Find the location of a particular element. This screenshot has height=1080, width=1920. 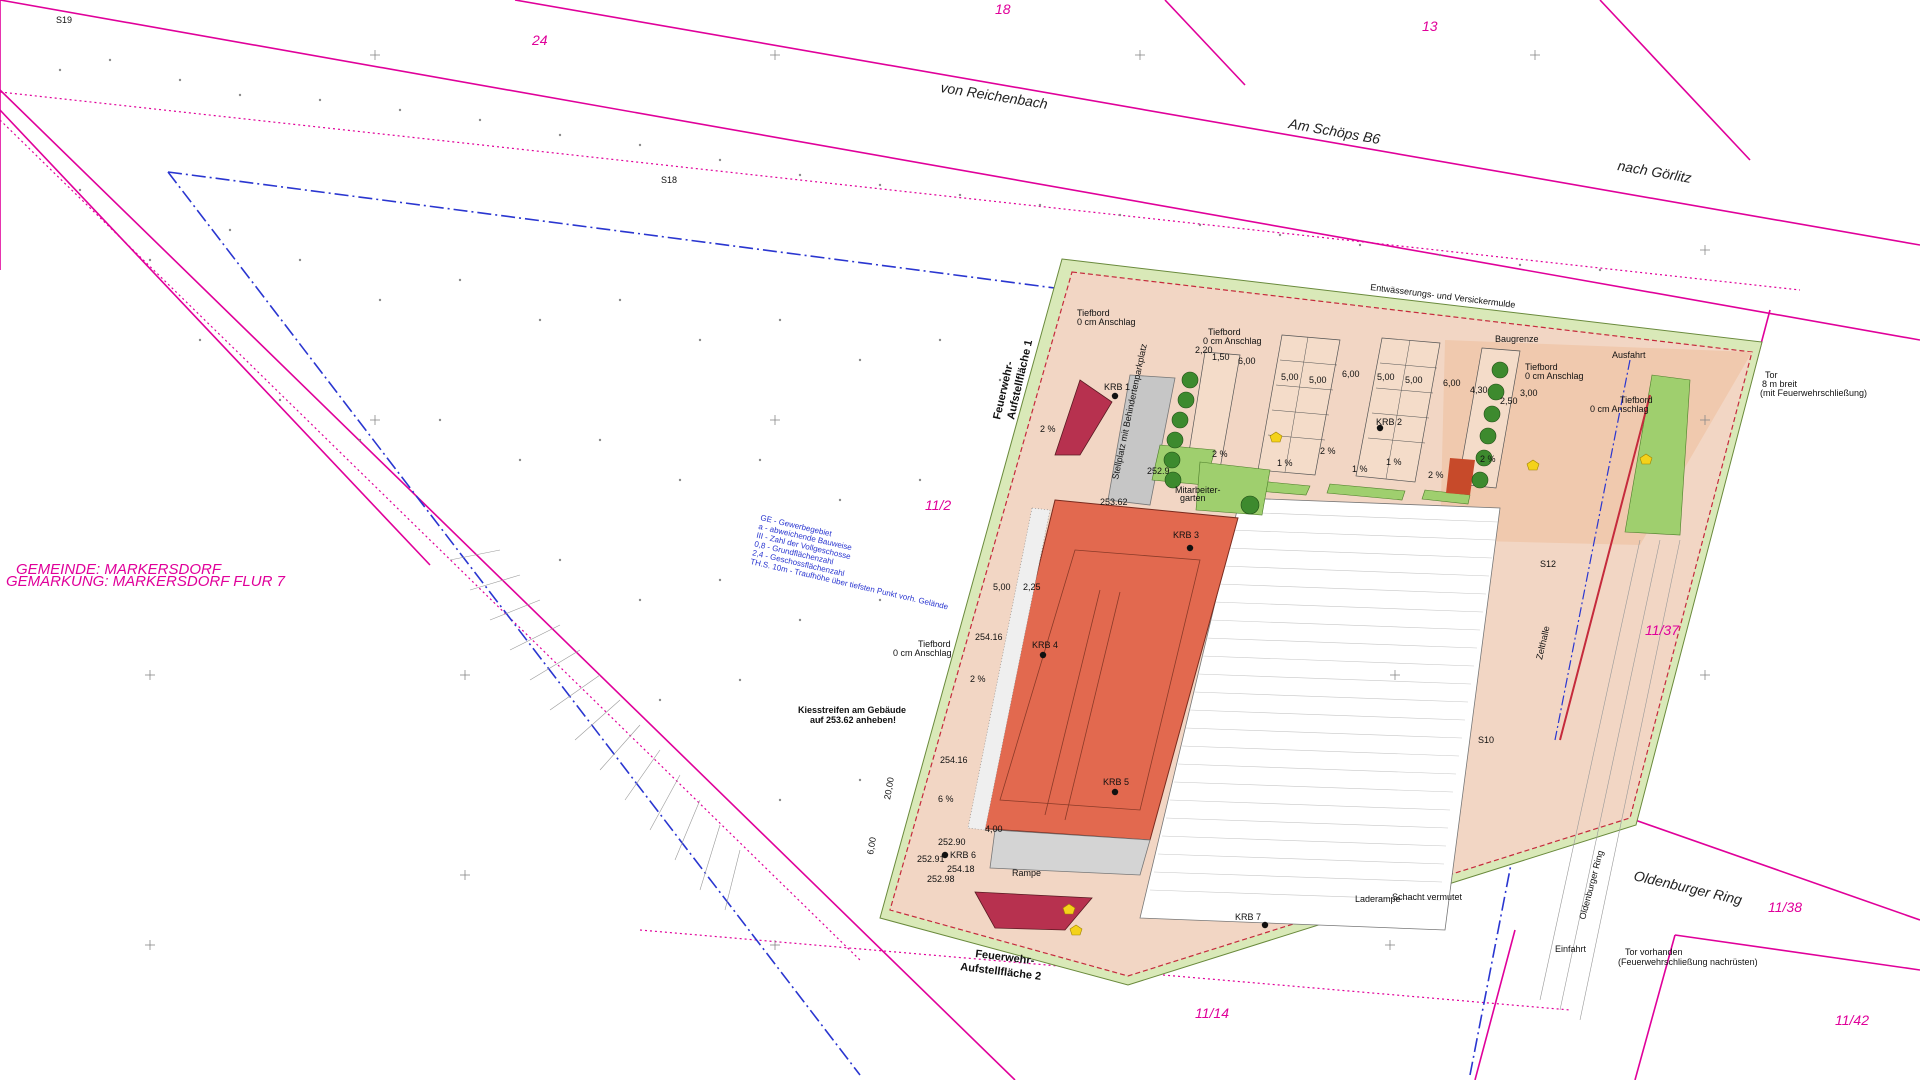

svg-text: S12 is located at coordinates (1548, 564).